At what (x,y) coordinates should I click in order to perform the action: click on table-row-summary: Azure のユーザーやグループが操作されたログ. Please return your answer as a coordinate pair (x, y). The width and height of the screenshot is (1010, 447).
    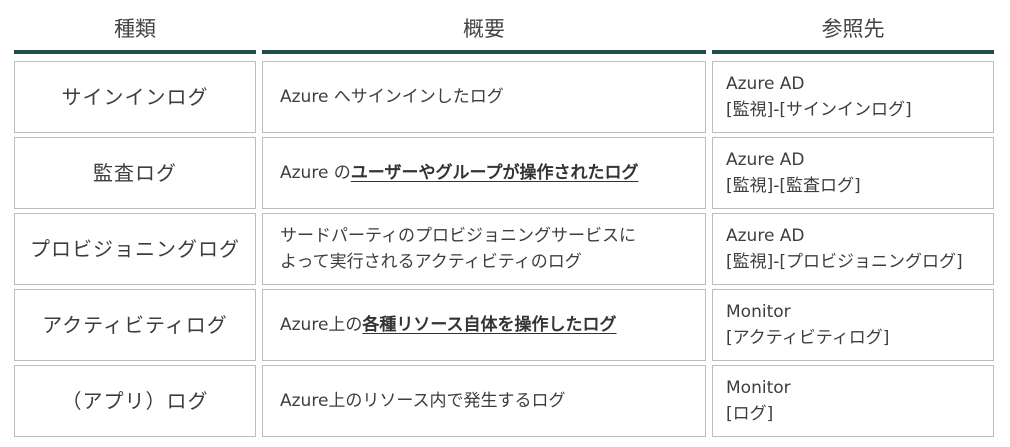
    Looking at the image, I should click on (484, 173).